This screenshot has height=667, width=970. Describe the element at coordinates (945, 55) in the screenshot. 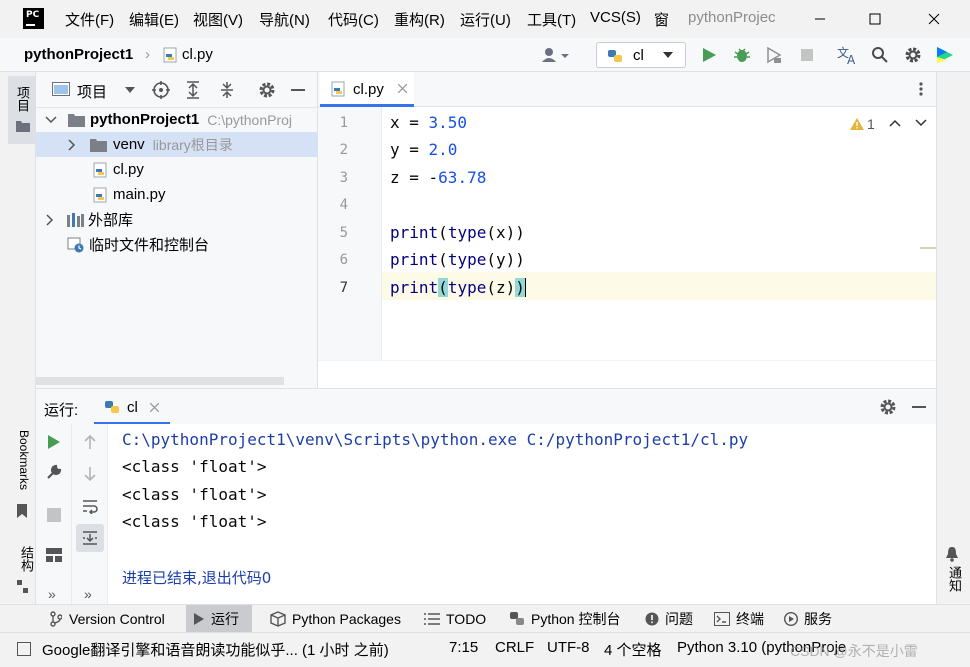

I see `plugin-logo-icon` at that location.